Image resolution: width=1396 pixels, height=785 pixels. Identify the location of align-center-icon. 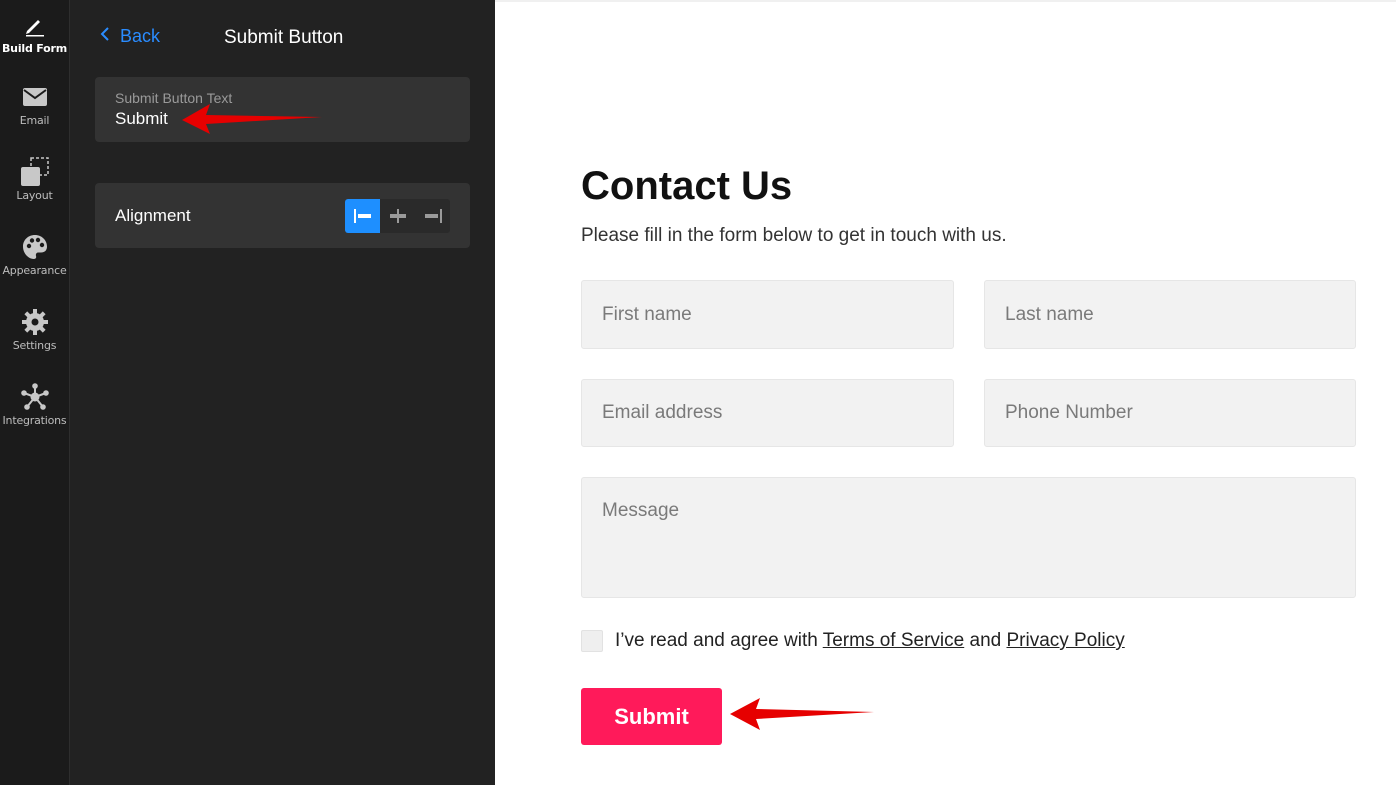
(397, 215).